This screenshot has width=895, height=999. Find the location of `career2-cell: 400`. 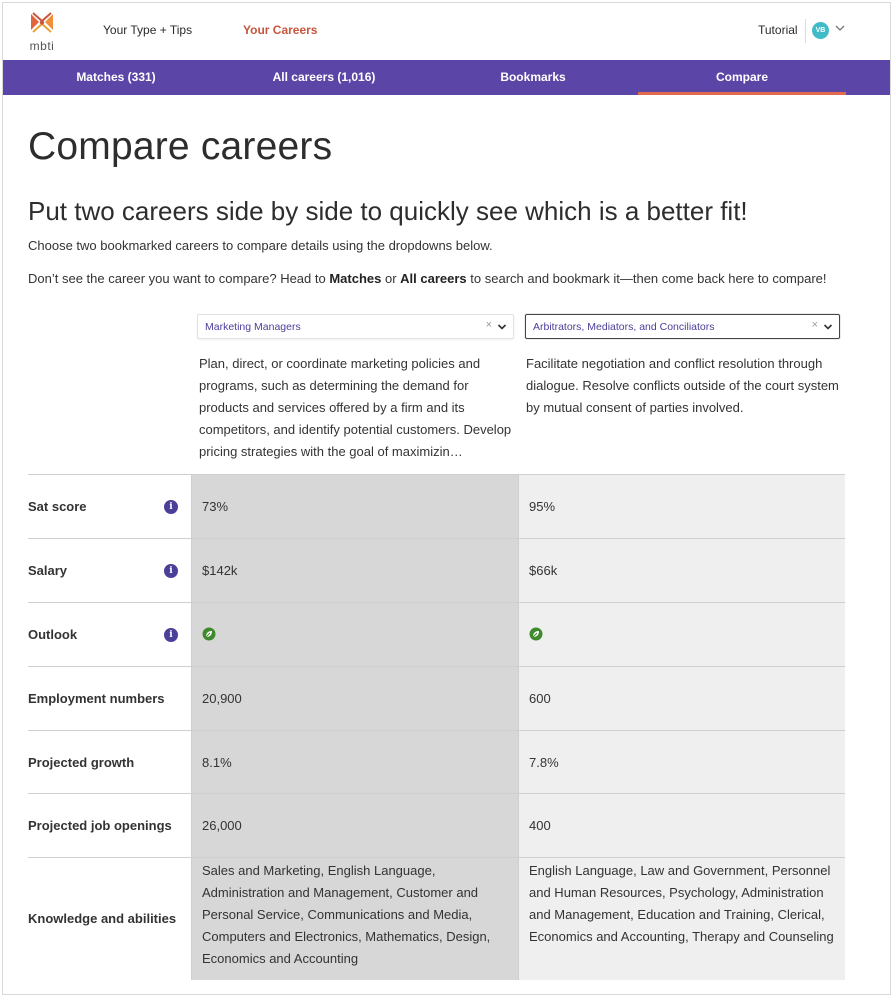

career2-cell: 400 is located at coordinates (681, 825).